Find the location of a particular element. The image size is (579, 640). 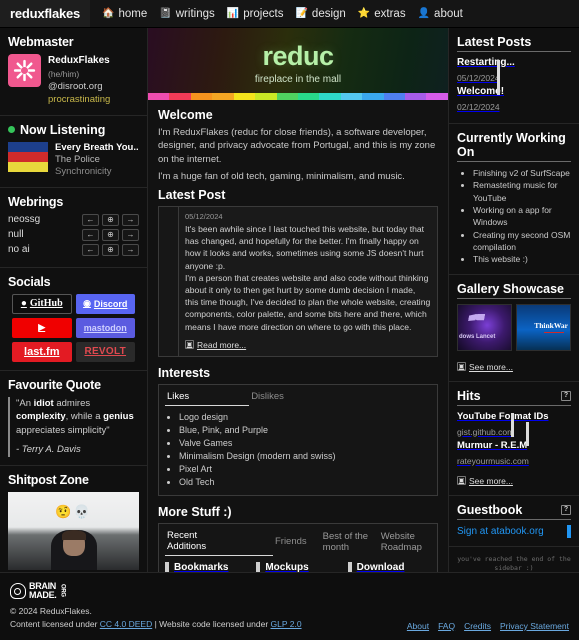

gallery-thumbnails is located at coordinates (514, 327).